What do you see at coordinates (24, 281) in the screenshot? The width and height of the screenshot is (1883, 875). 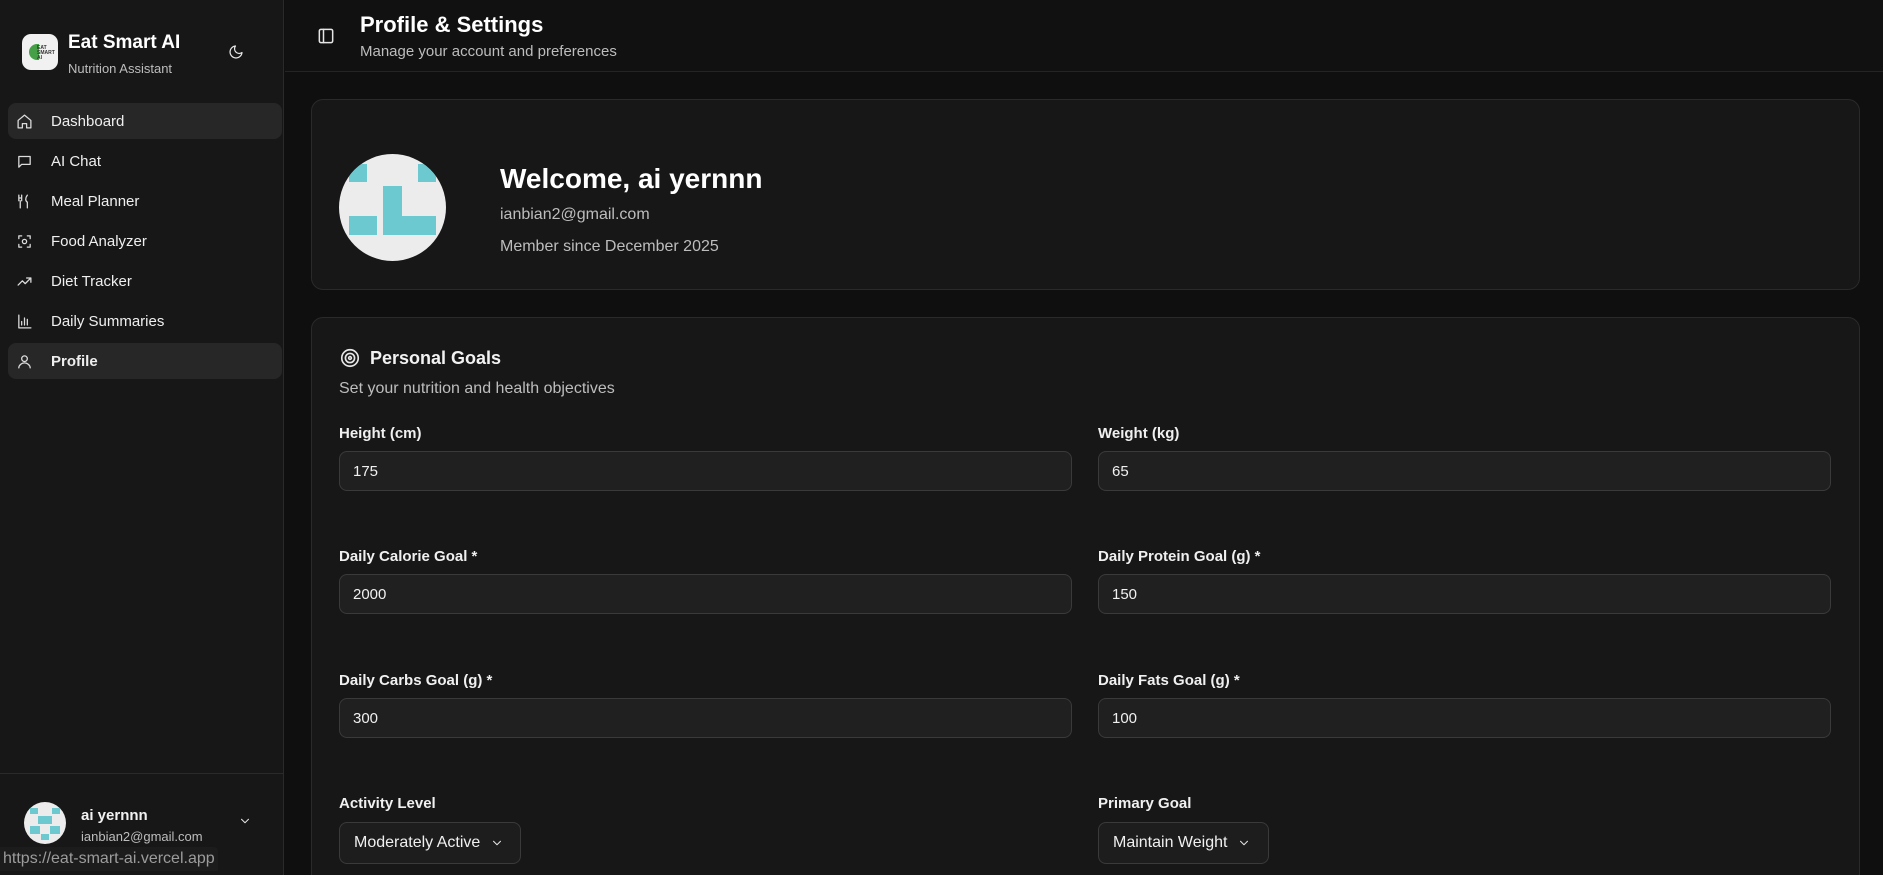 I see `trending-up-icon` at bounding box center [24, 281].